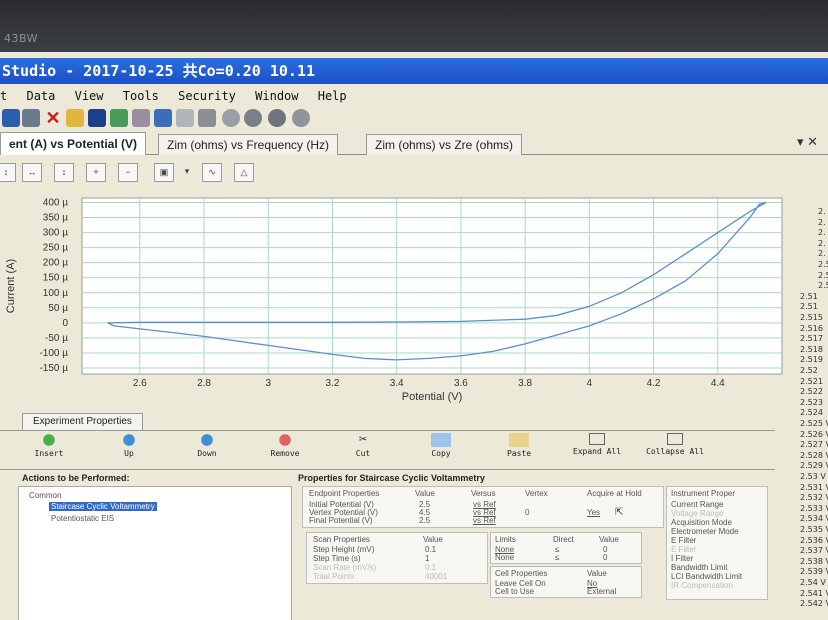 Image resolution: width=828 pixels, height=620 pixels. I want to click on y-tick-label: 100 µ, so click(55, 293).